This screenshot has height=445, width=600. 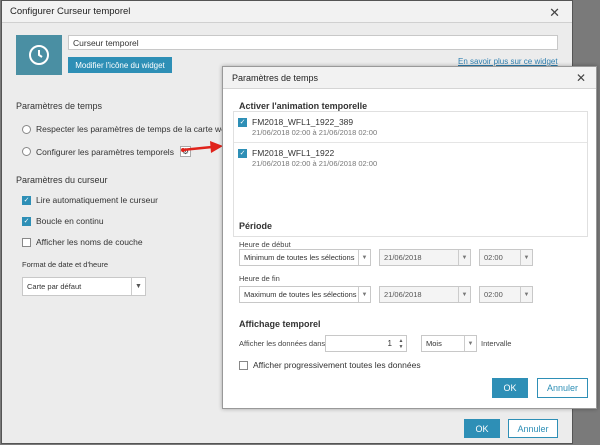 What do you see at coordinates (389, 343) in the screenshot?
I see `display-number-value: 1` at bounding box center [389, 343].